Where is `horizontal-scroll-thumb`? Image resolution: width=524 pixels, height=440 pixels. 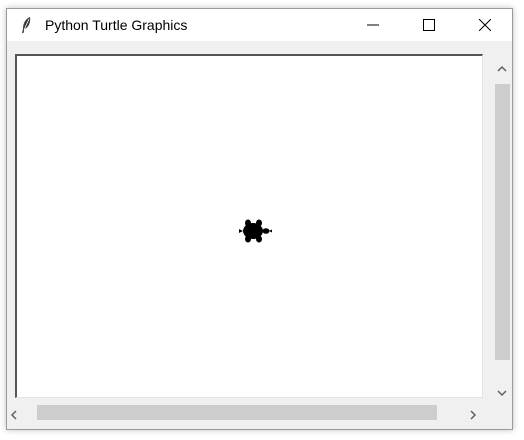 horizontal-scroll-thumb is located at coordinates (237, 412).